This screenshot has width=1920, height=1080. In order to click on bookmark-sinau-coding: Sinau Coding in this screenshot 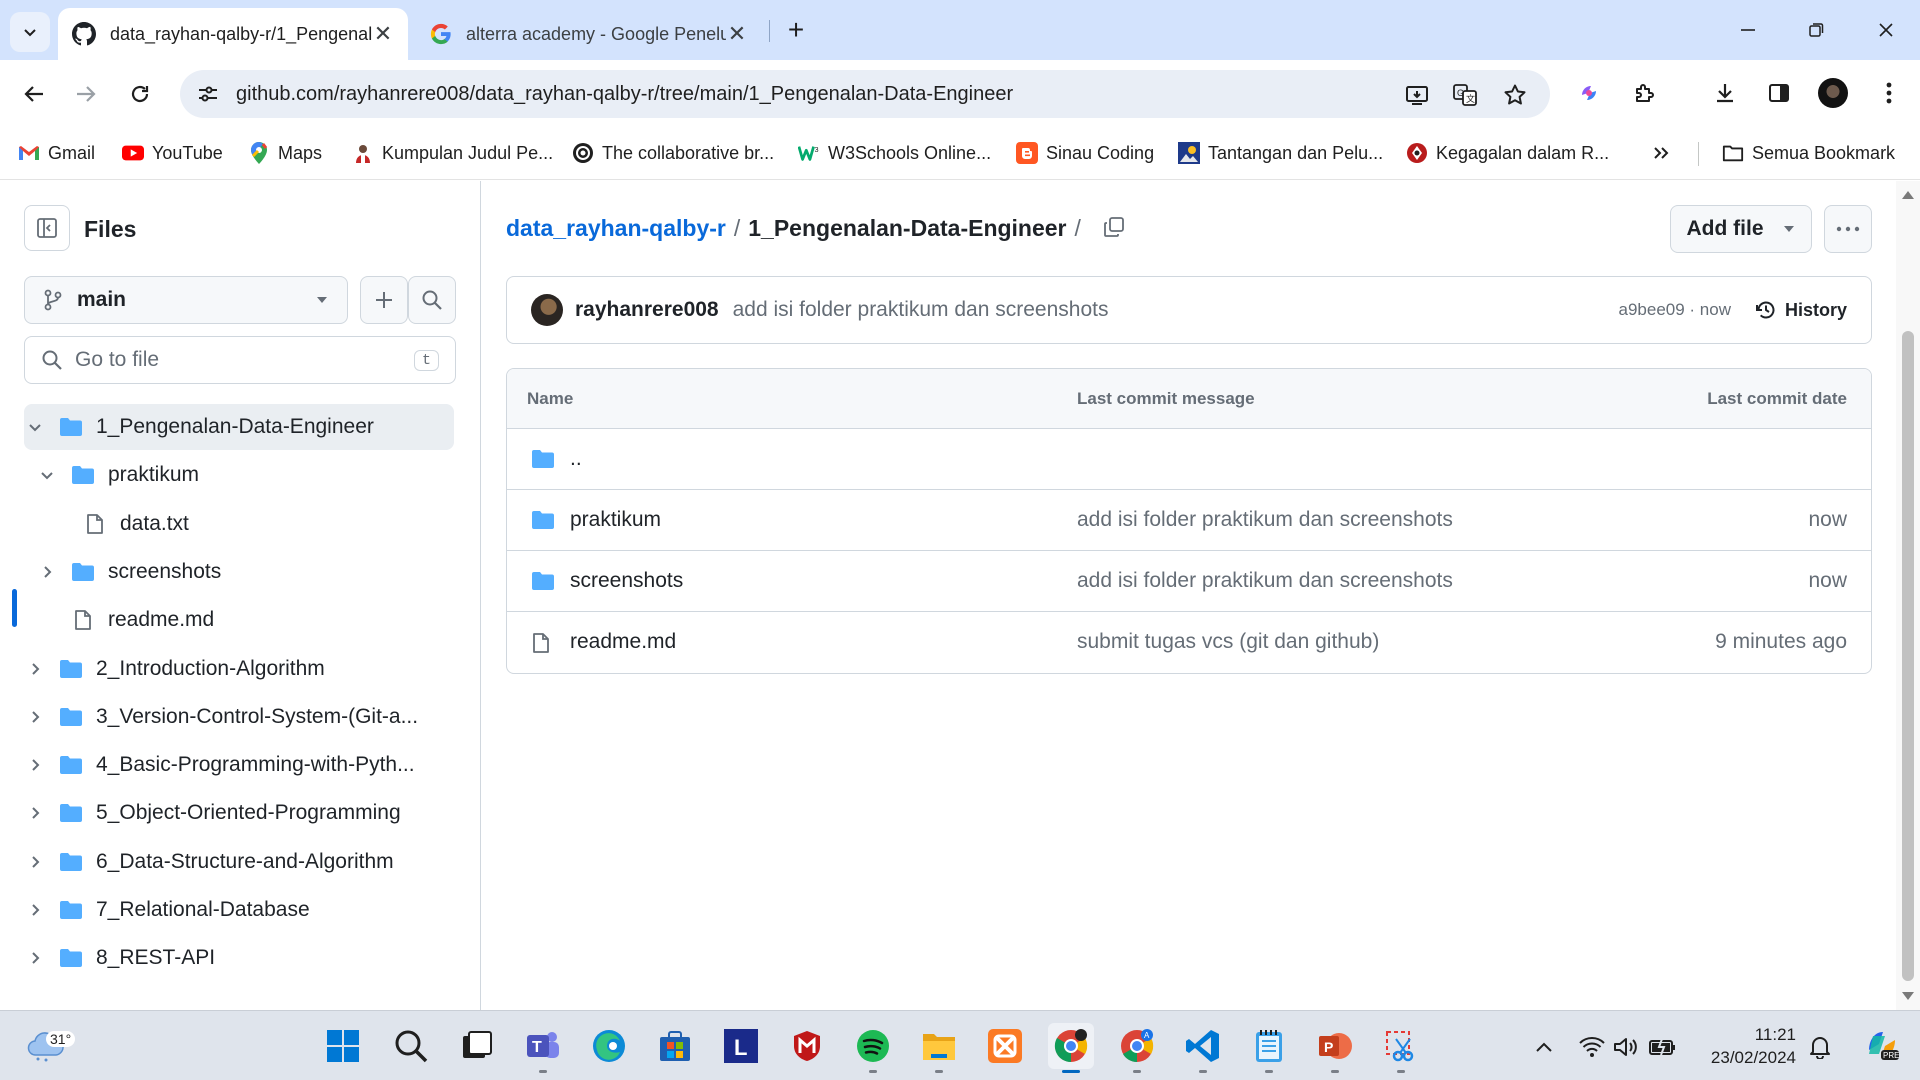, I will do `click(1085, 153)`.